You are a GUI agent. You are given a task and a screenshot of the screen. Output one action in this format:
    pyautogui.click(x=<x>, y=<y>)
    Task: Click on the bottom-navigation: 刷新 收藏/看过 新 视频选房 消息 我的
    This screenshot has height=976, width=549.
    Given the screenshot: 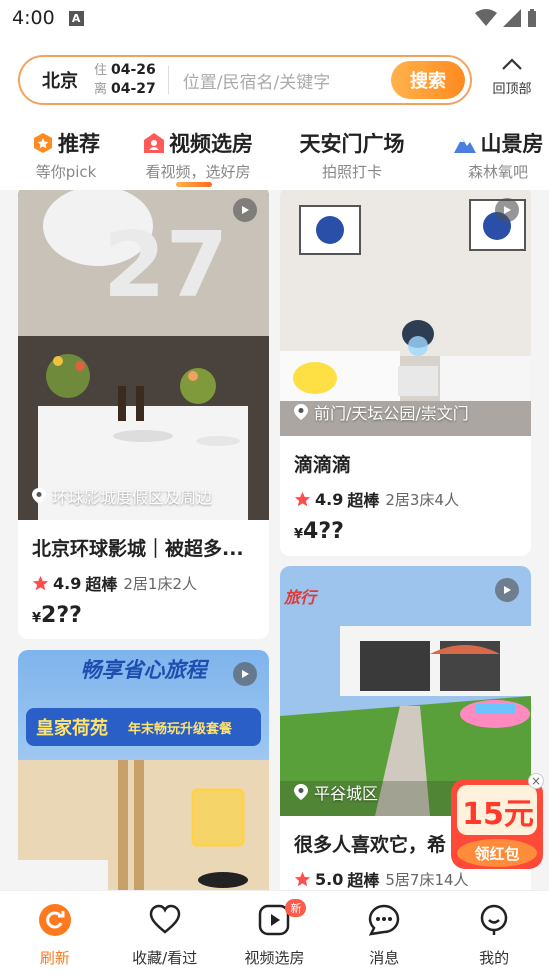 What is the action you would take?
    pyautogui.click(x=274, y=933)
    